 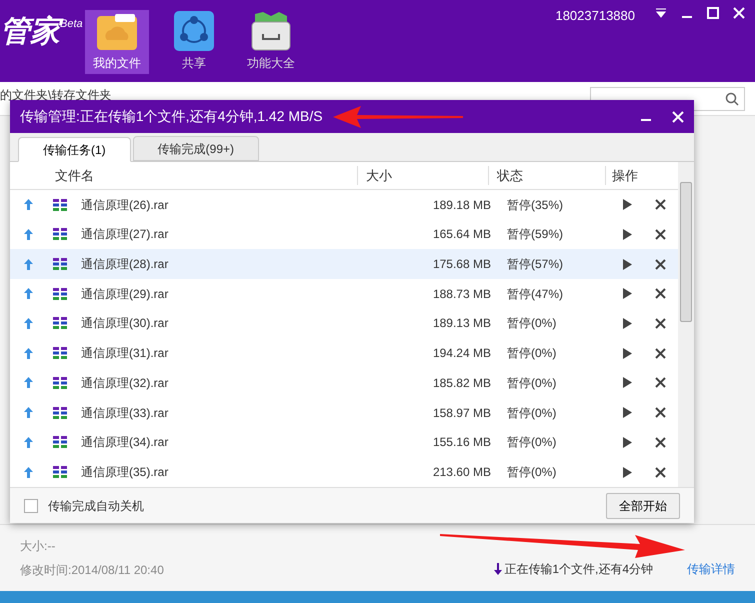 What do you see at coordinates (461, 383) in the screenshot?
I see `file-size: 185.82 MB` at bounding box center [461, 383].